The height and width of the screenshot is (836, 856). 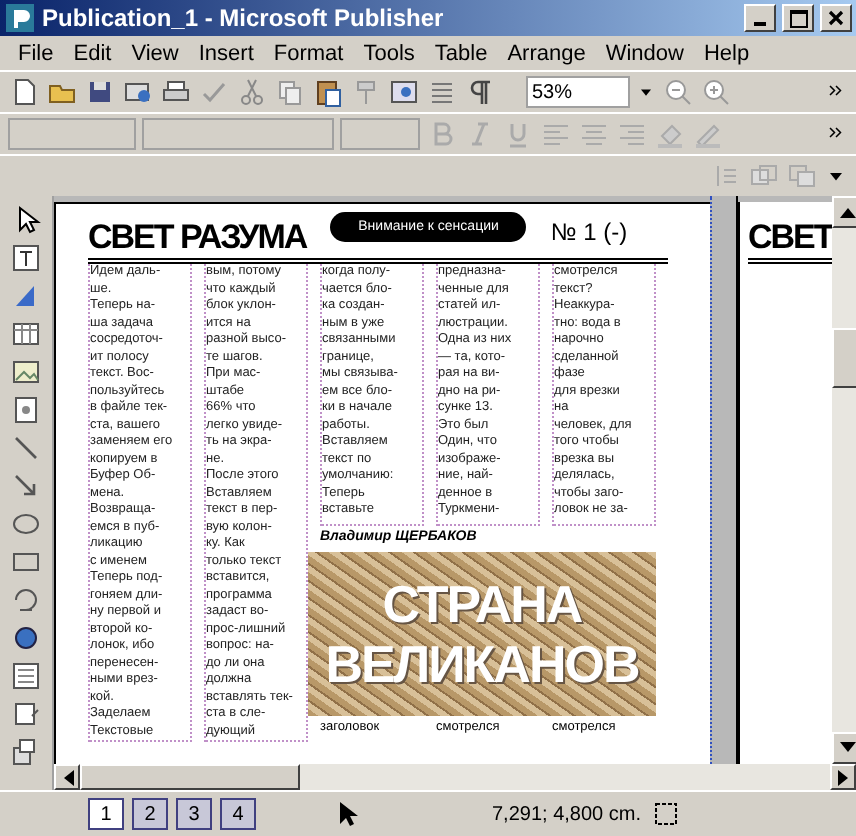 I want to click on issue-number: № 1 (-), so click(x=589, y=232).